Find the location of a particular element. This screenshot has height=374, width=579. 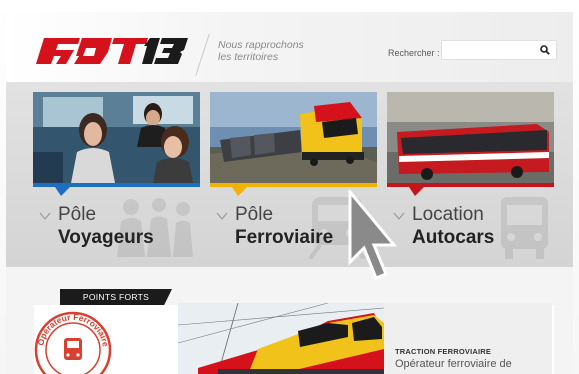

tagline: Nous rapprochons les territoires is located at coordinates (278, 51).